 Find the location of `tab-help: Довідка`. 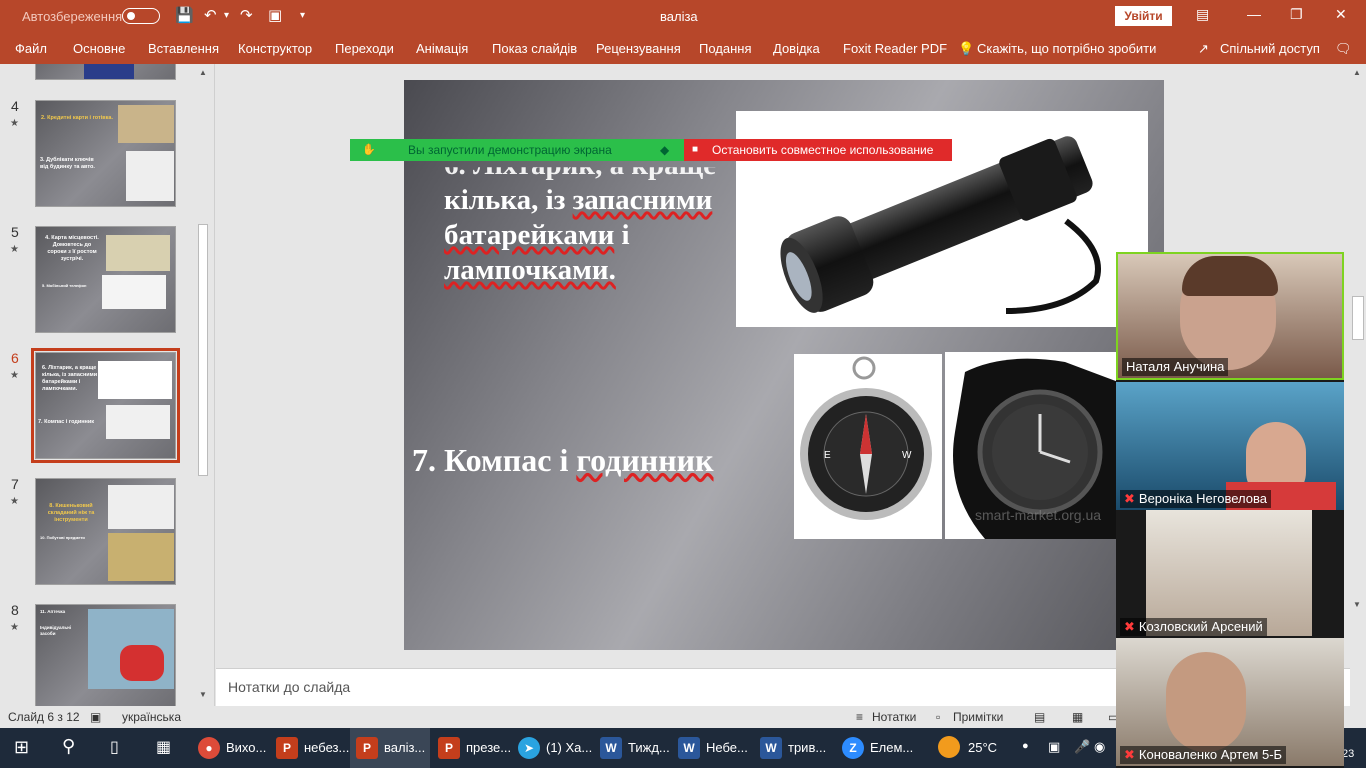

tab-help: Довідка is located at coordinates (796, 48).